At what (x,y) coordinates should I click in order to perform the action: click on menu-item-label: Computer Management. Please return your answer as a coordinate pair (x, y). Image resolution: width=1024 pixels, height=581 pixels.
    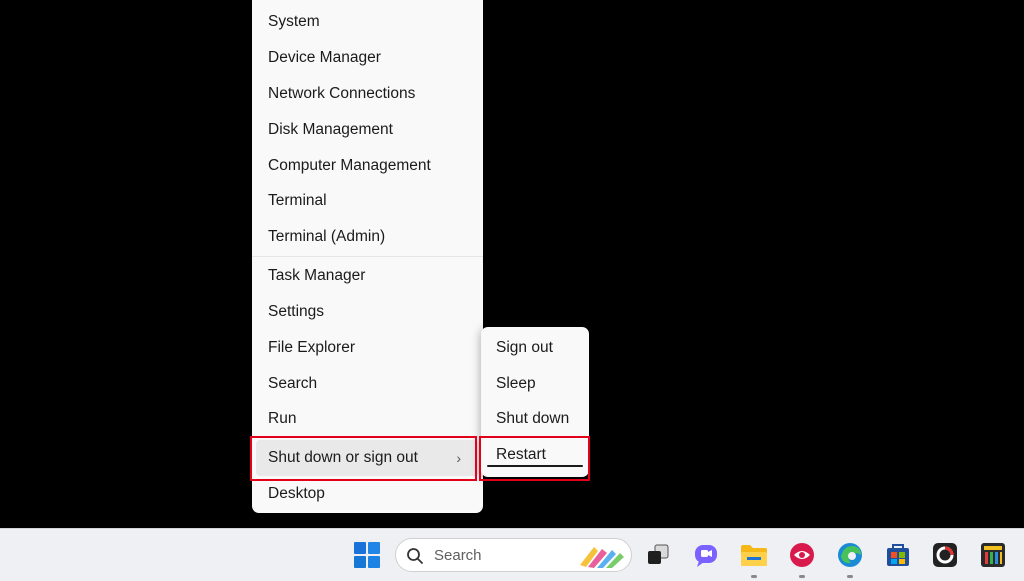
    Looking at the image, I should click on (349, 165).